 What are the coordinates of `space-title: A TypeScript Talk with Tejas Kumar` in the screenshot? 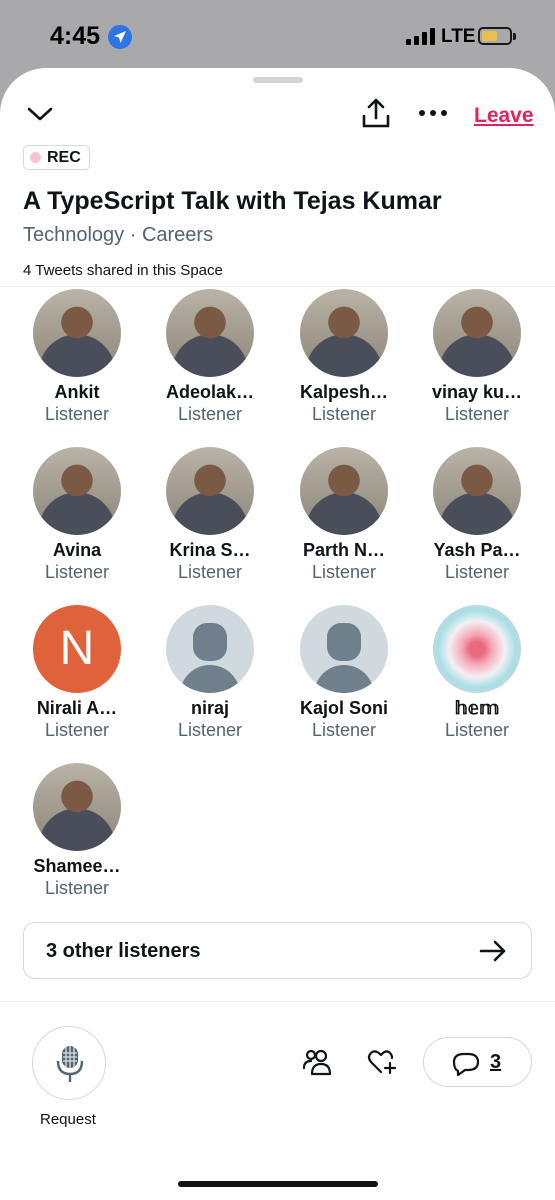 It's located at (232, 201).